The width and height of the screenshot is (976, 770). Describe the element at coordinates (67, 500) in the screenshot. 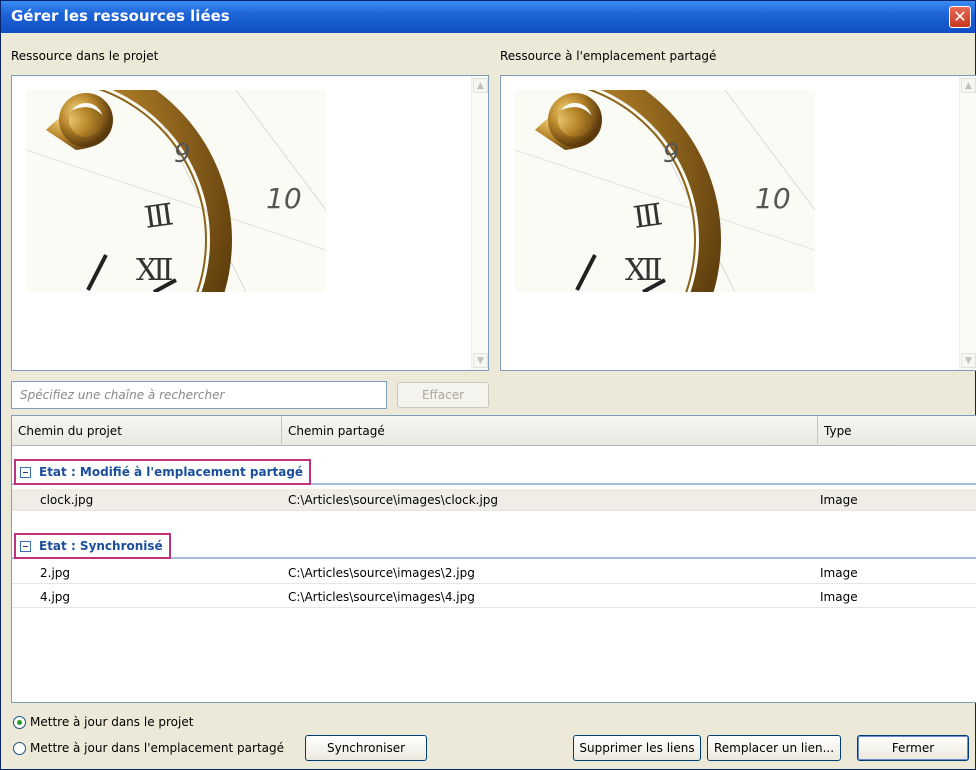

I see `cell-project-path: clock.jpg` at that location.